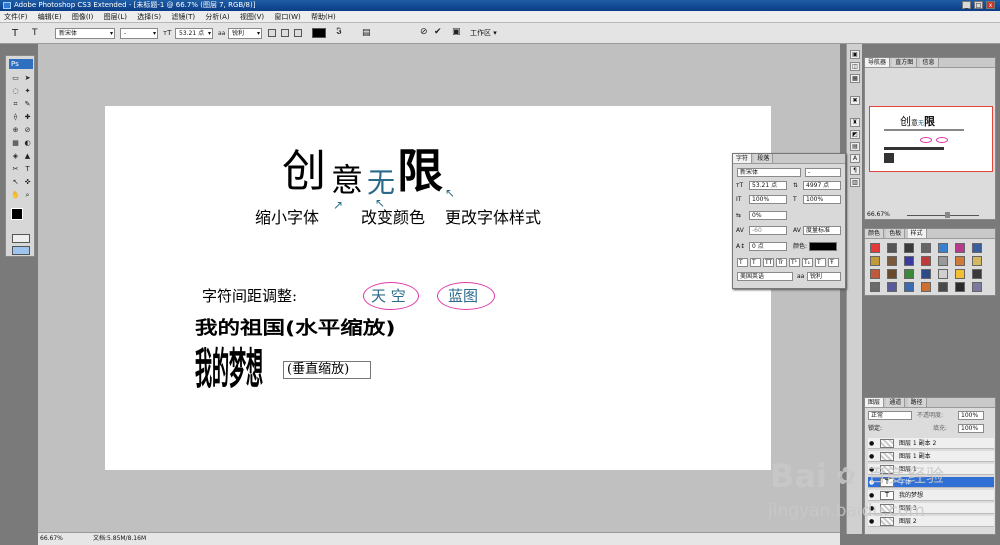 This screenshot has width=1000, height=545. Describe the element at coordinates (252, 17) in the screenshot. I see `menu-view: 视图(V)` at that location.